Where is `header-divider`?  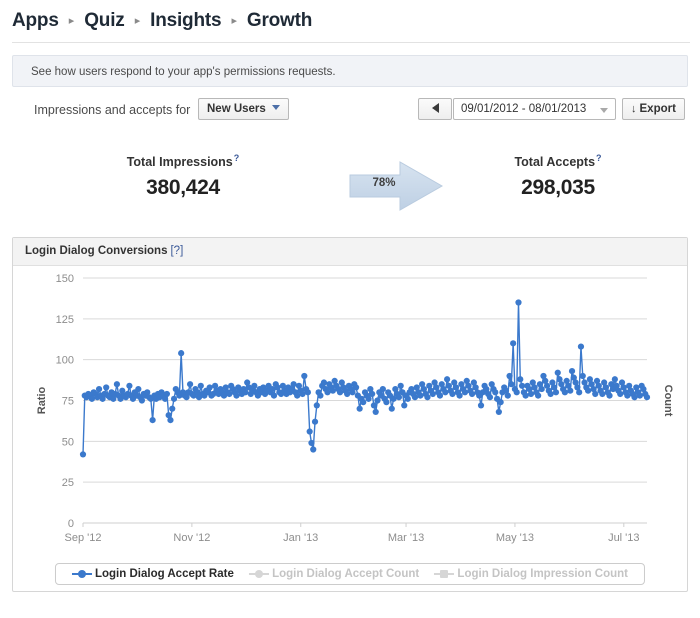 header-divider is located at coordinates (351, 42).